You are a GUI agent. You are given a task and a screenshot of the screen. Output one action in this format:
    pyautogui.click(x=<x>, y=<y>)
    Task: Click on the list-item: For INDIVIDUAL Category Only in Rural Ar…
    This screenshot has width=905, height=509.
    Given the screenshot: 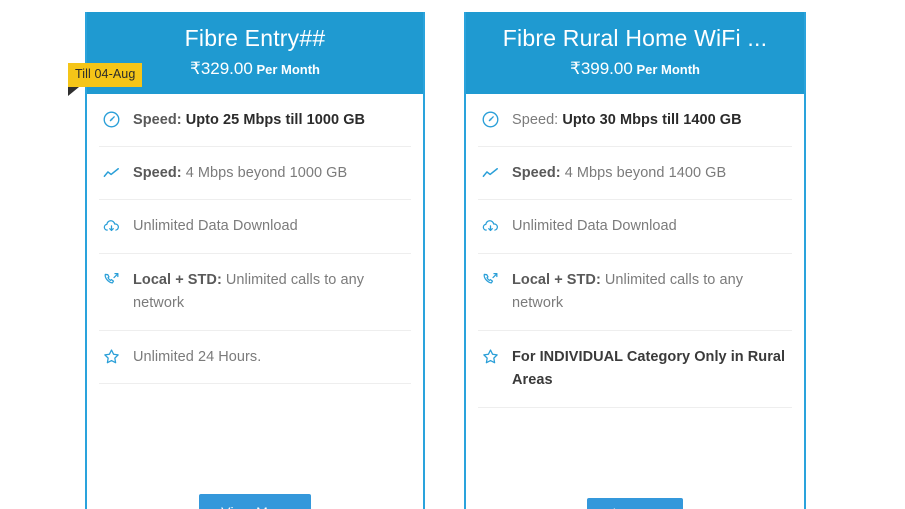 What is the action you would take?
    pyautogui.click(x=635, y=369)
    